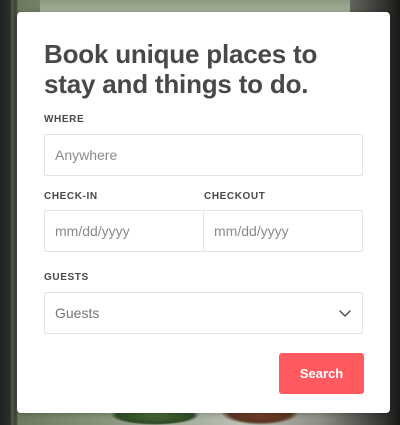  What do you see at coordinates (283, 231) in the screenshot?
I see `checkout-input` at bounding box center [283, 231].